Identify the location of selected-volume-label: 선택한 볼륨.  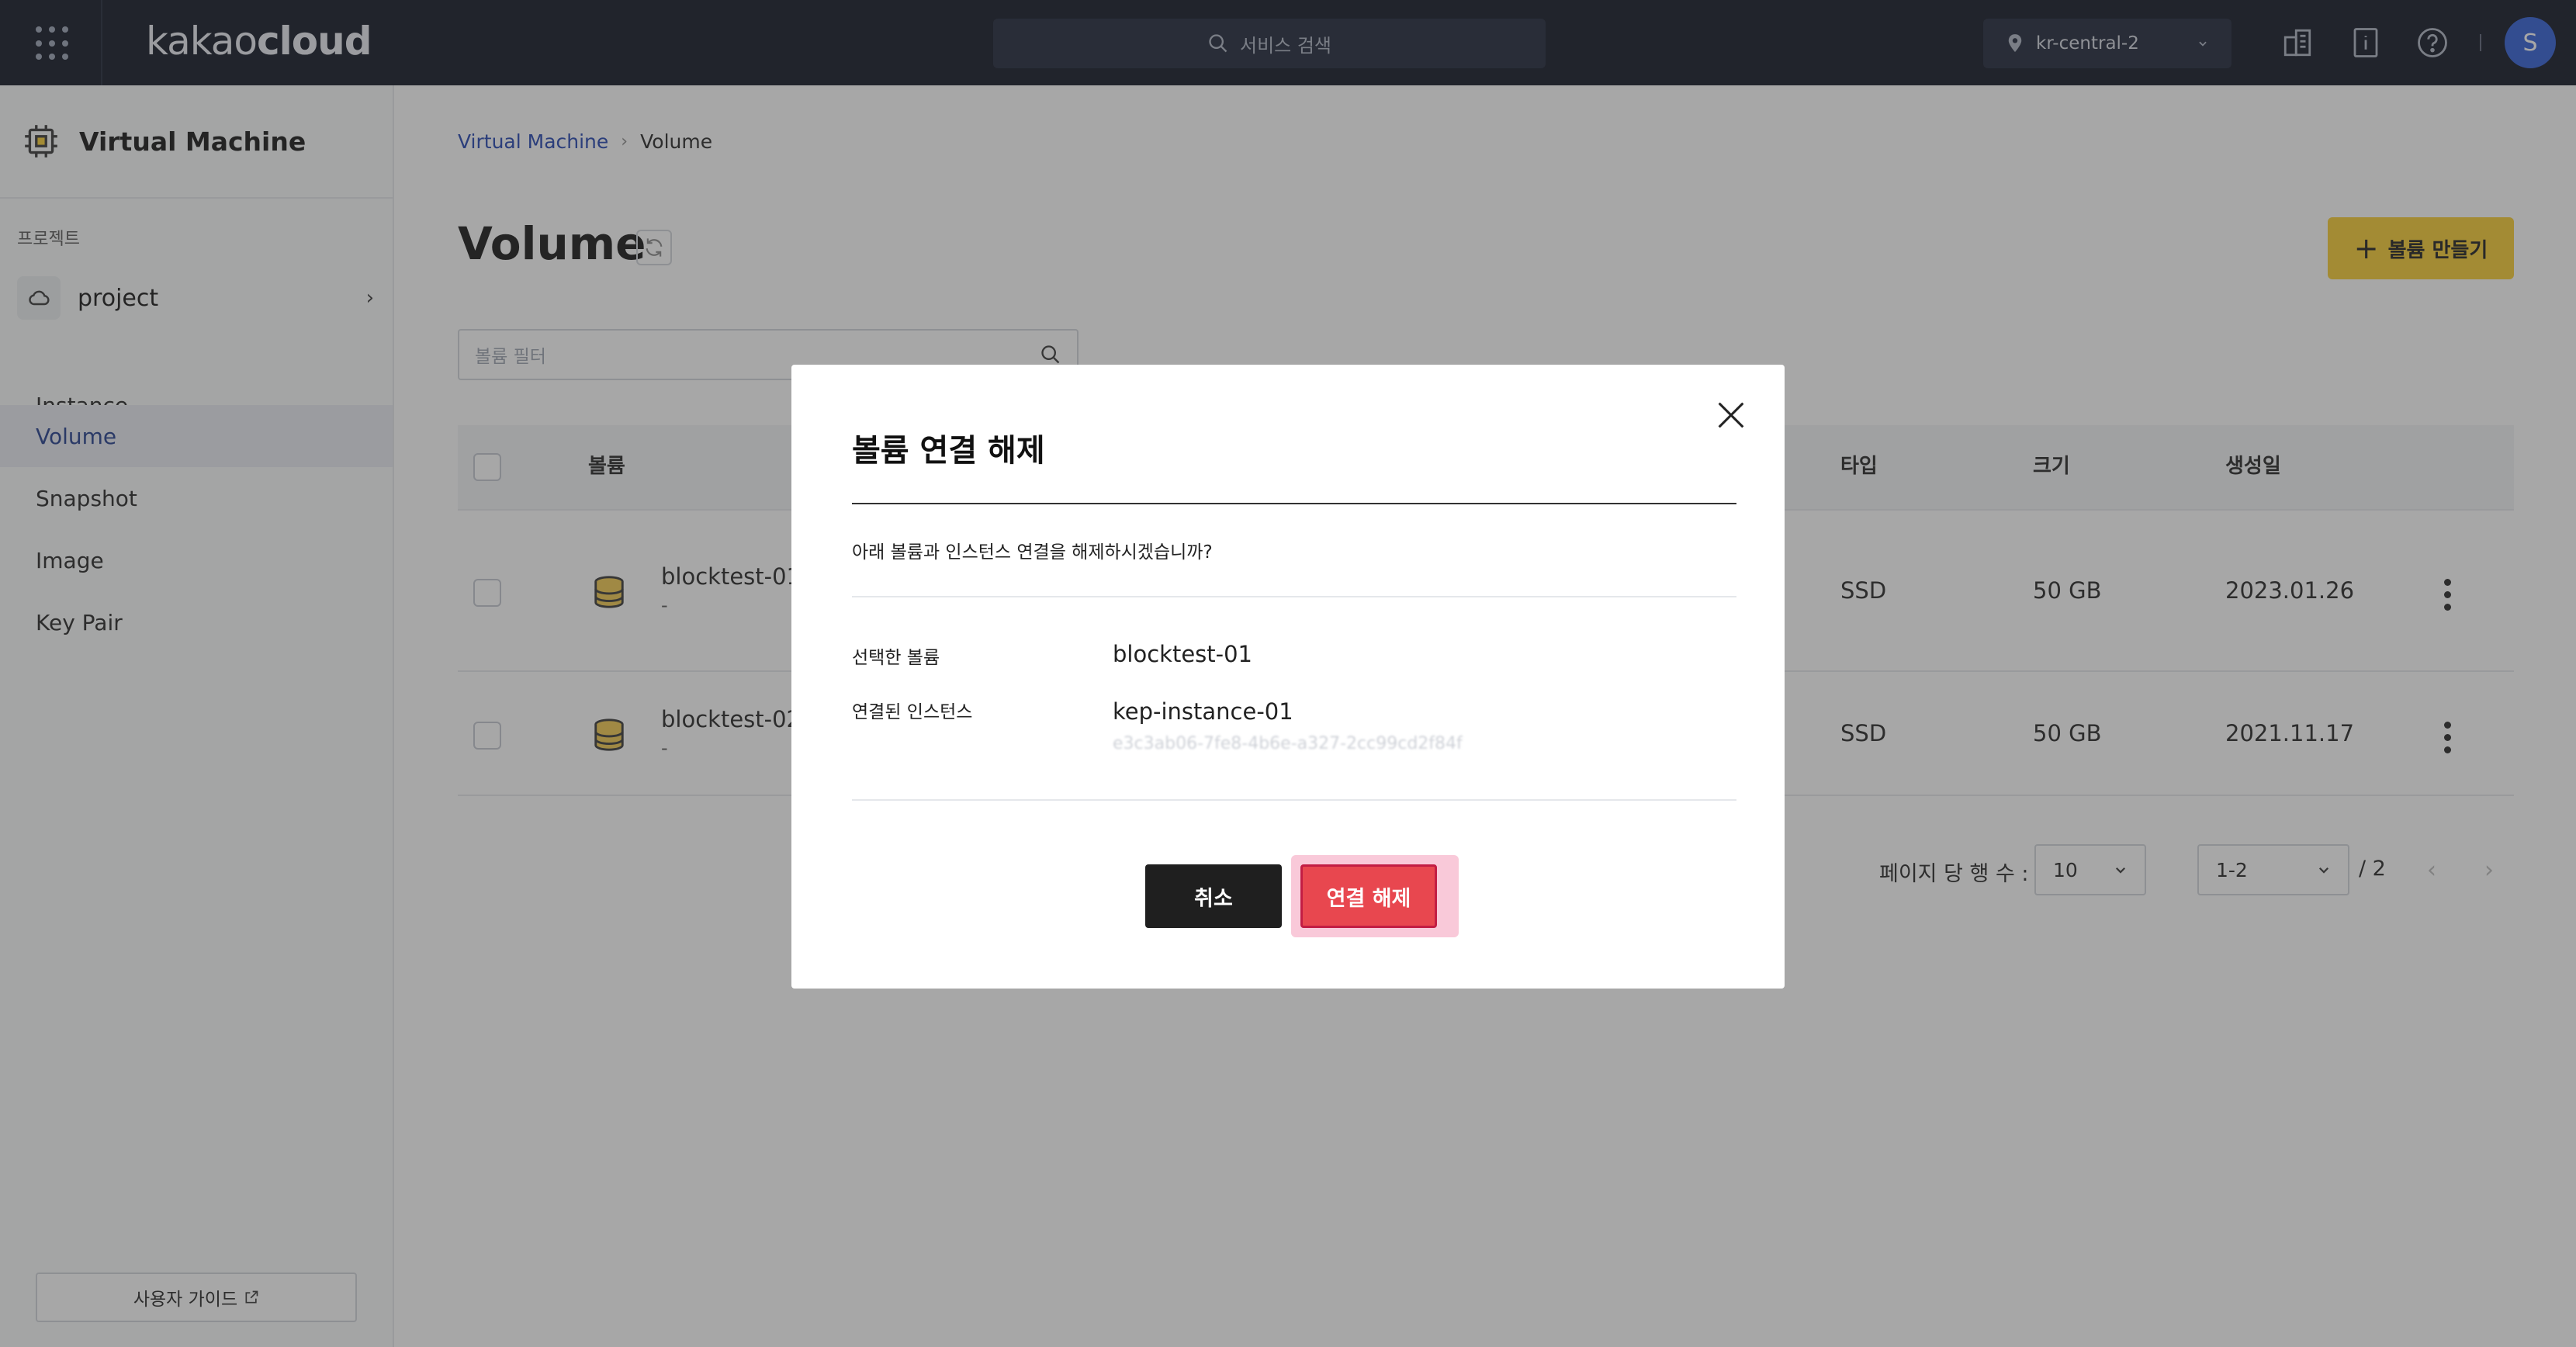
(896, 658).